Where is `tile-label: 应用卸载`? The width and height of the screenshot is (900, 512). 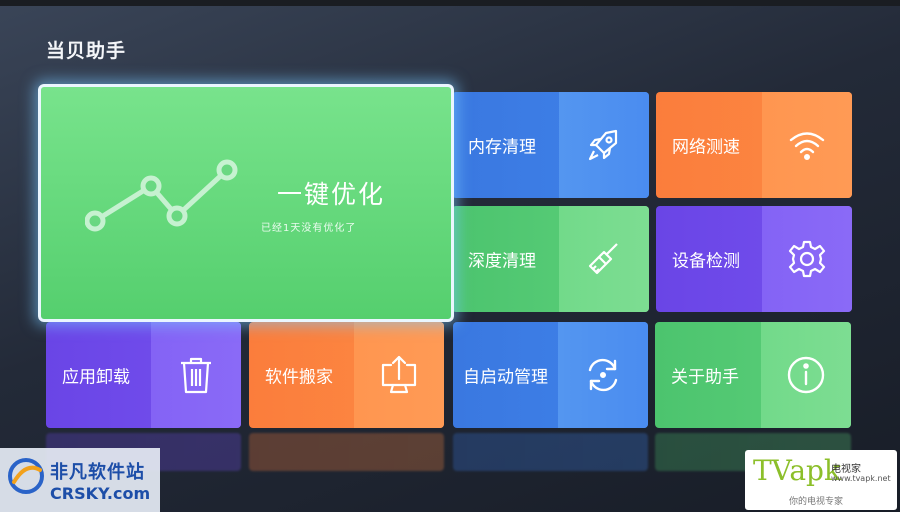 tile-label: 应用卸载 is located at coordinates (96, 377).